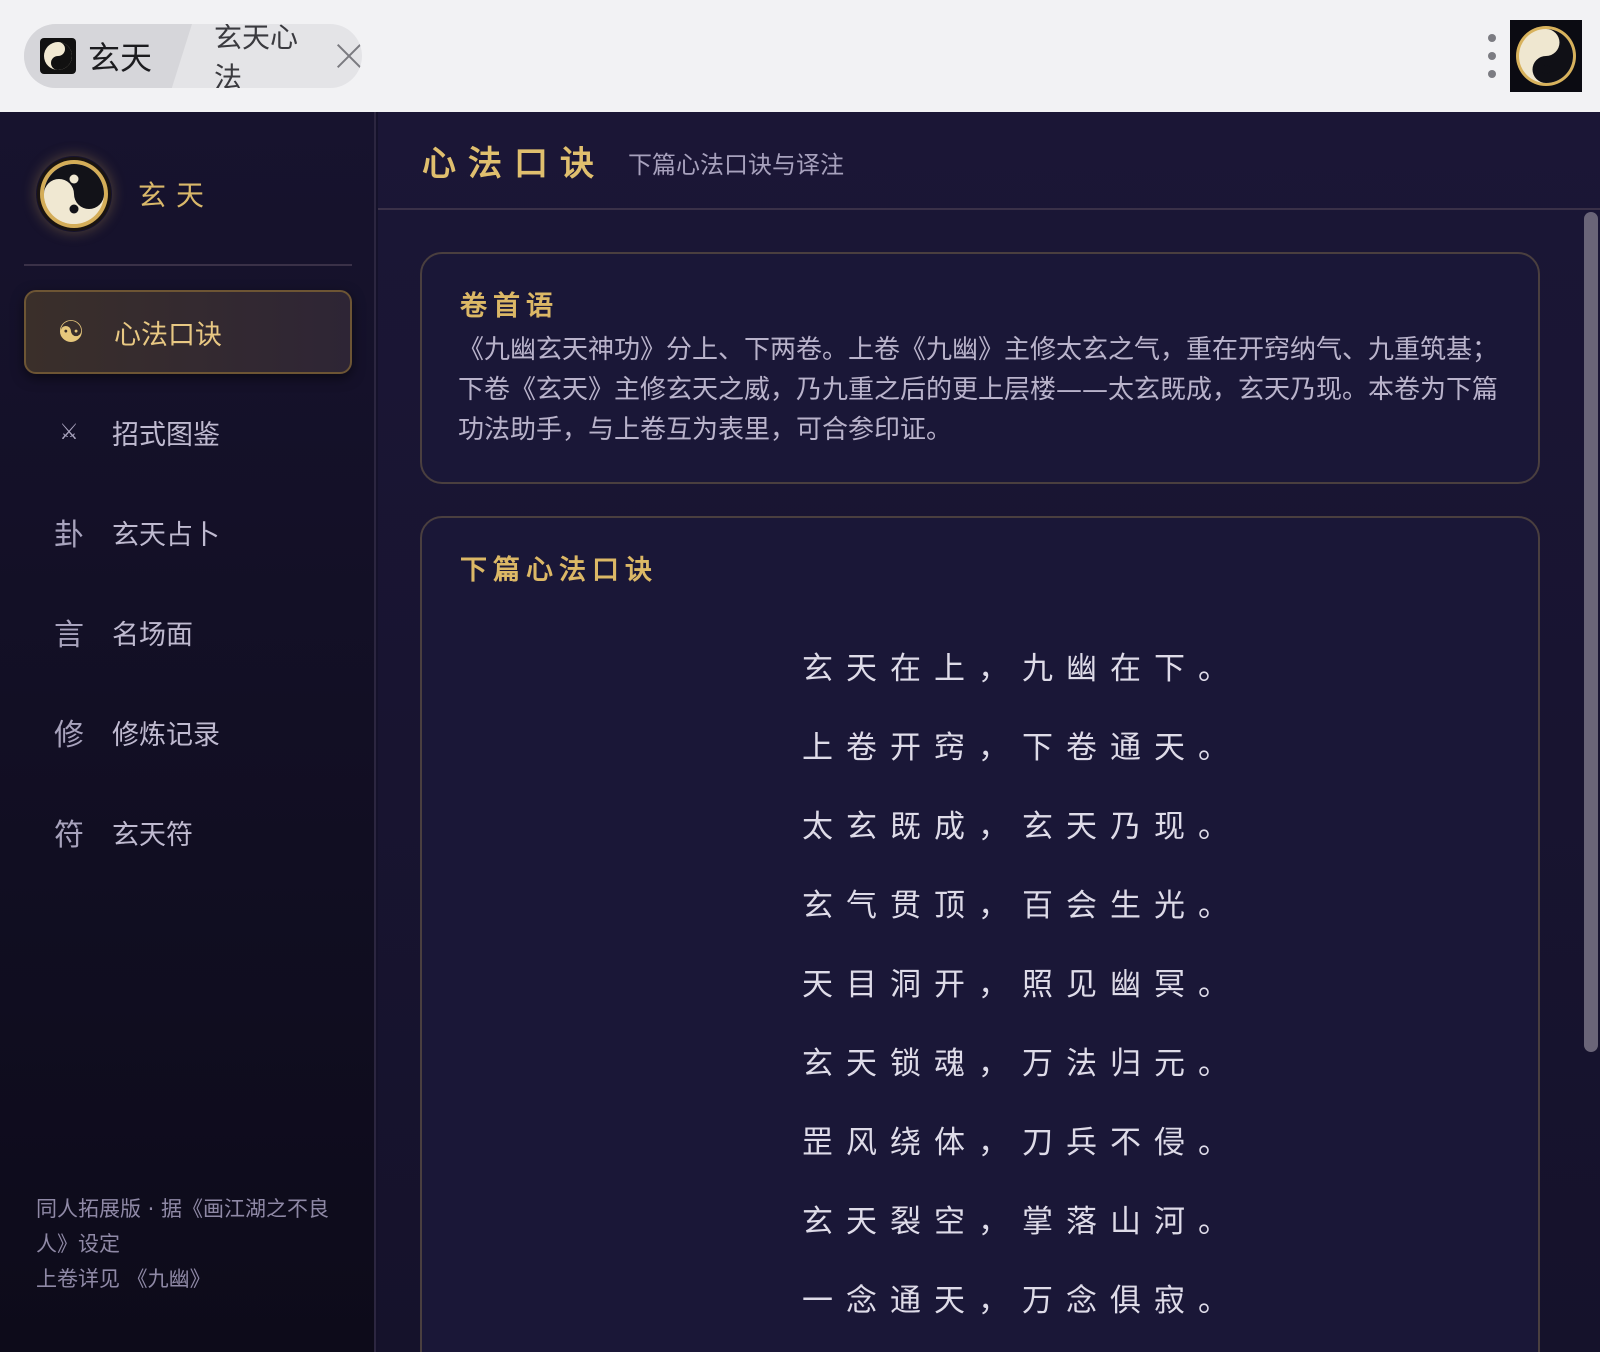 The image size is (1600, 1352). Describe the element at coordinates (1492, 56) in the screenshot. I see `more-menu-icon` at that location.